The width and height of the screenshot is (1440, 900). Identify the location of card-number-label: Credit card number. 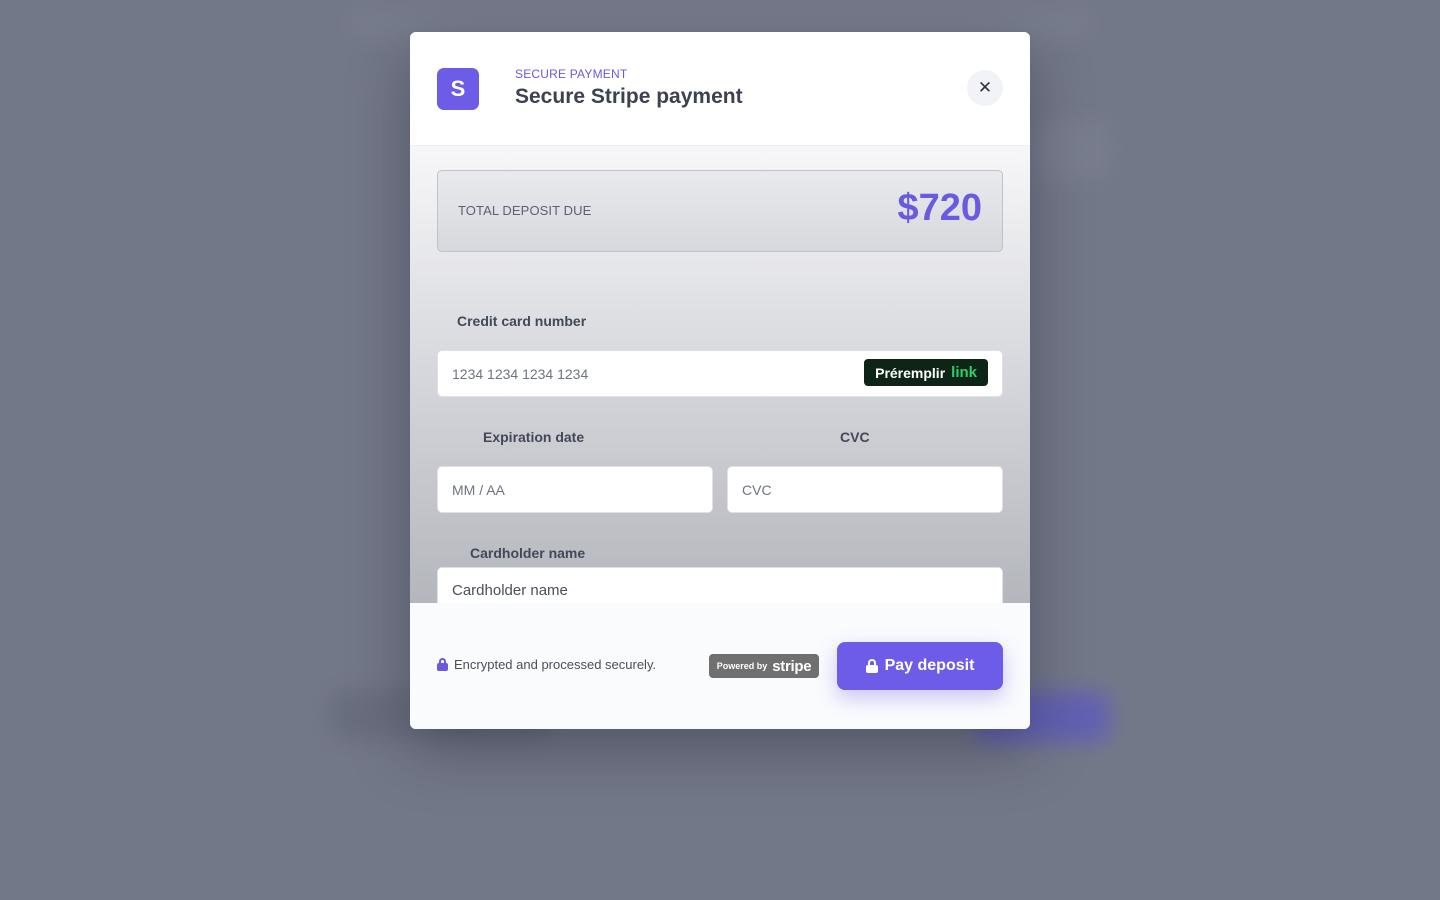
(522, 321).